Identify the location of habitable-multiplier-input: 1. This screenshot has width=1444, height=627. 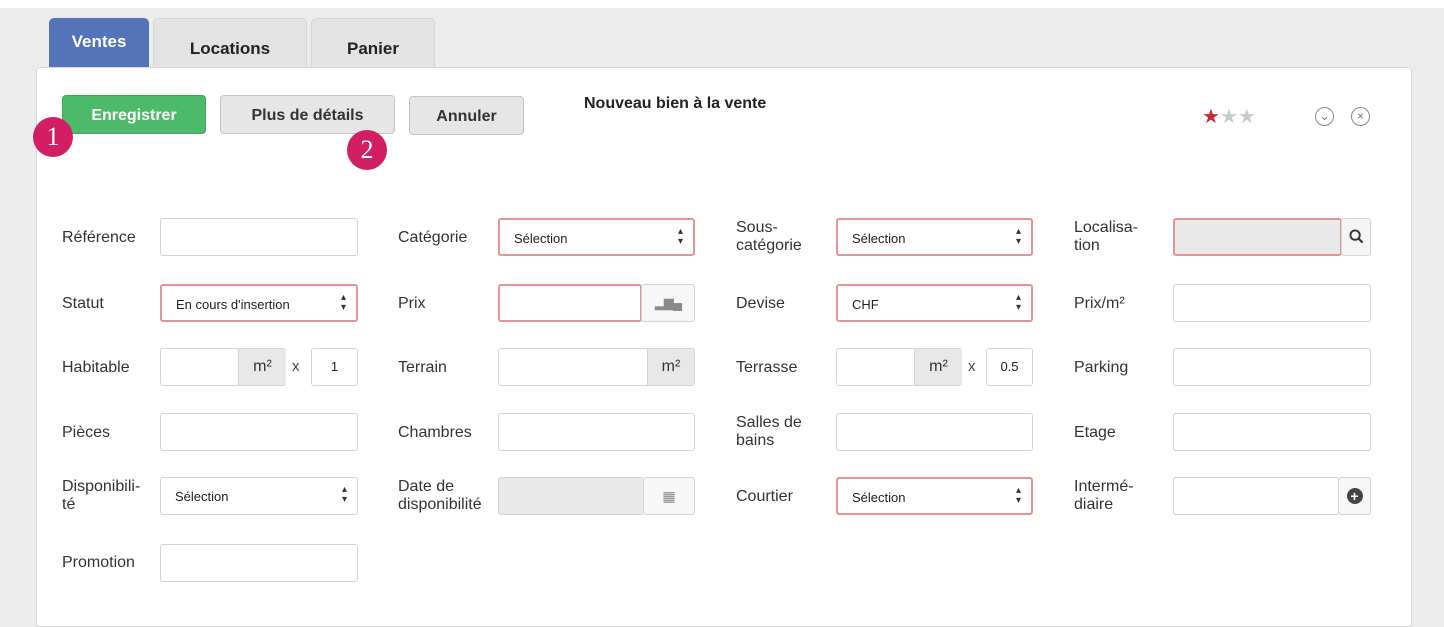
(334, 367).